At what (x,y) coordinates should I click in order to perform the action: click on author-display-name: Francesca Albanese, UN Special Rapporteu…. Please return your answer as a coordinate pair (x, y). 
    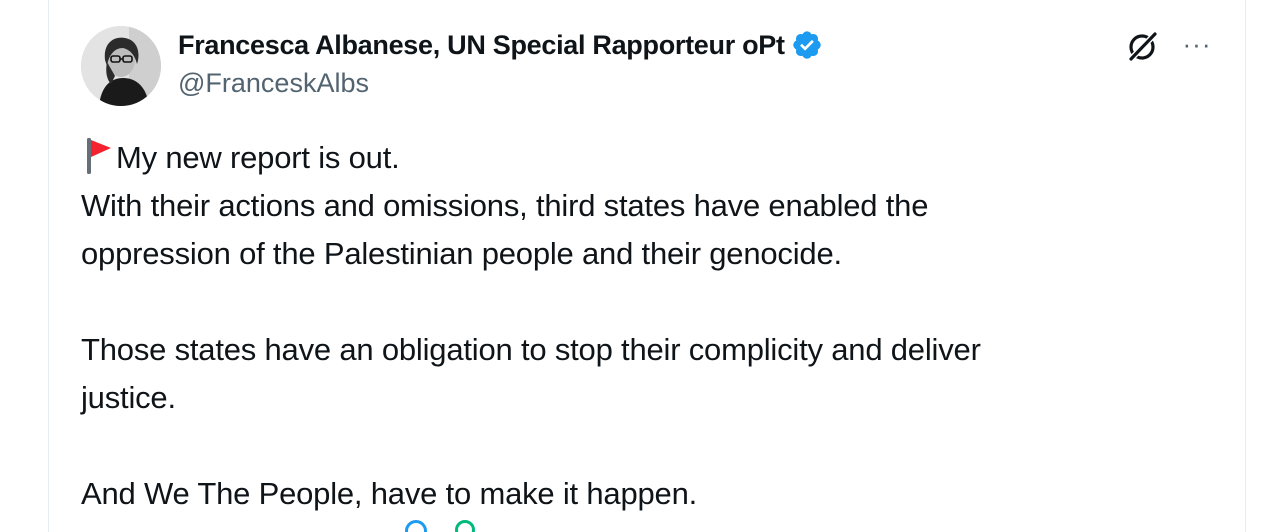
    Looking at the image, I should click on (481, 45).